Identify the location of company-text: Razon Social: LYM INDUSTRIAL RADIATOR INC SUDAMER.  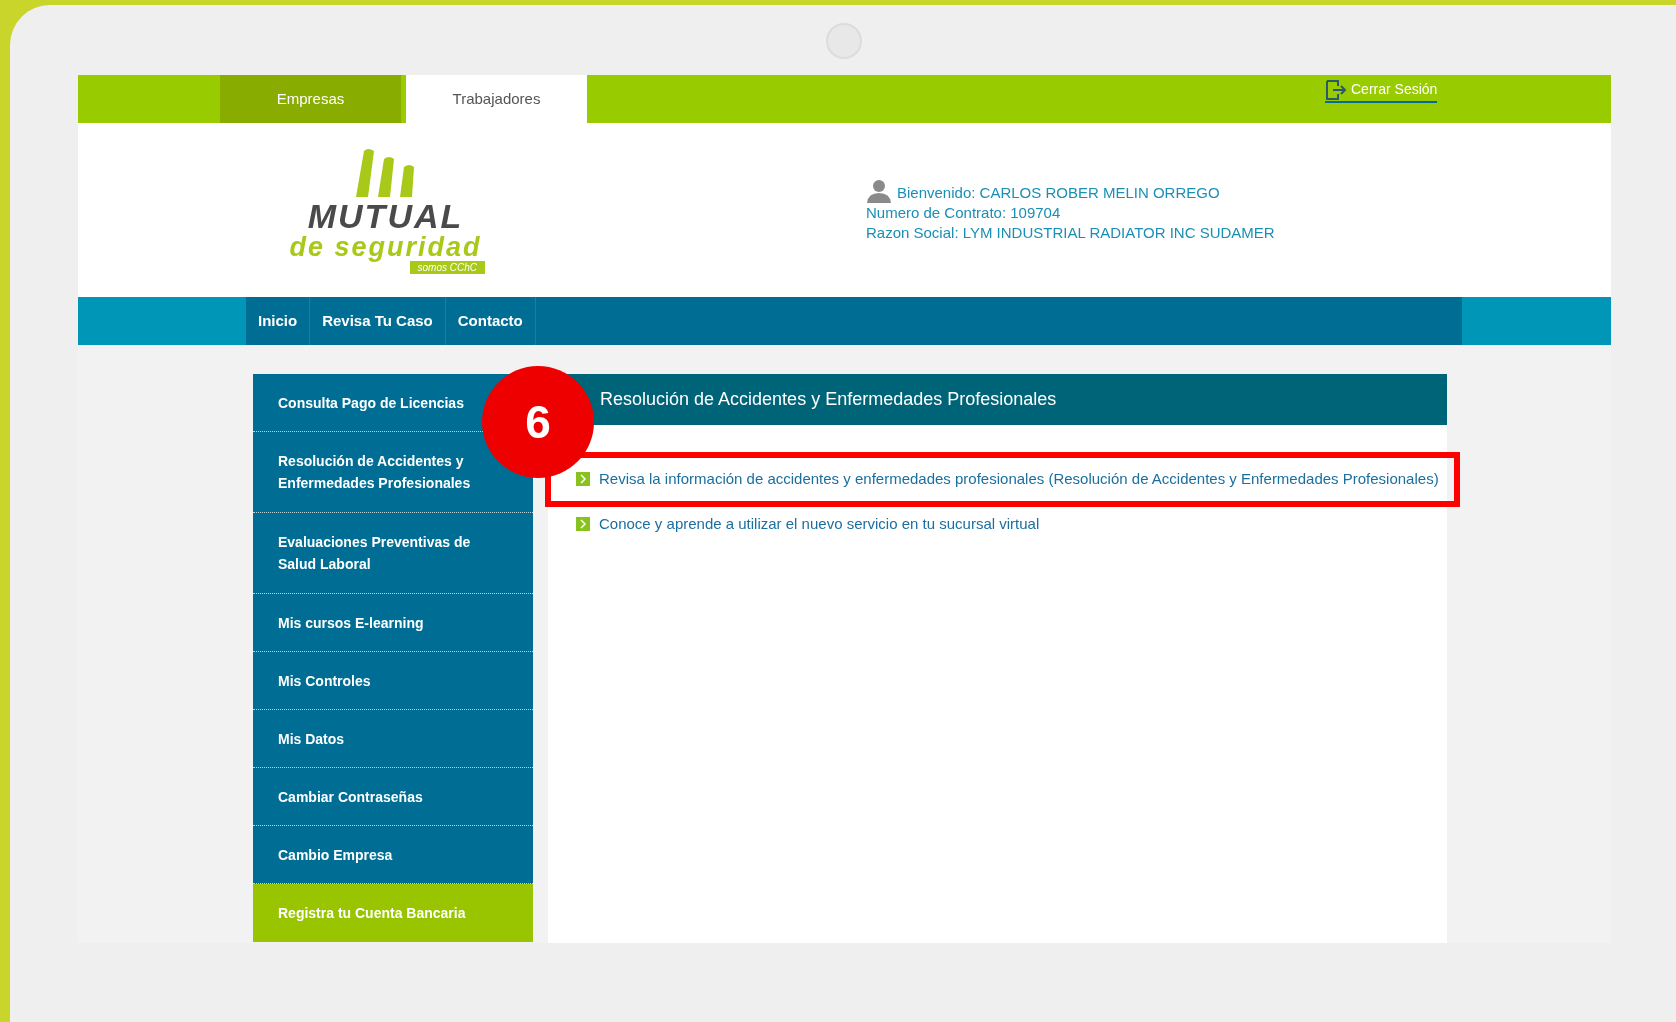
(1070, 233).